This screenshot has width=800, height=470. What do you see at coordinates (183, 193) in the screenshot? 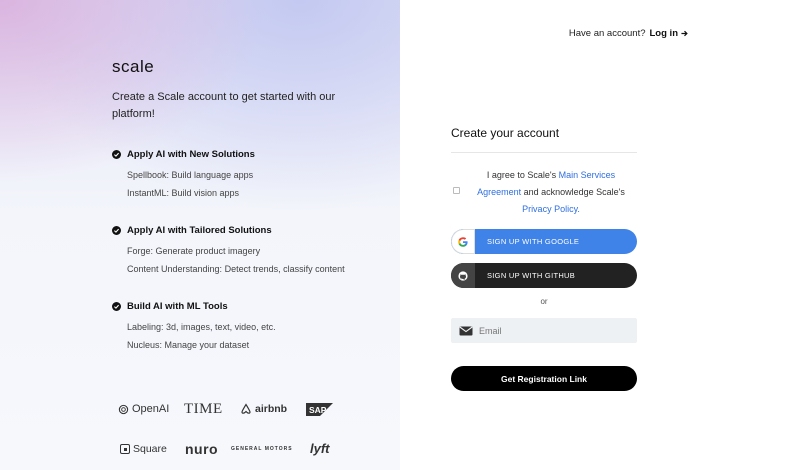
I see `feature-item: InstantML: Build vision apps` at bounding box center [183, 193].